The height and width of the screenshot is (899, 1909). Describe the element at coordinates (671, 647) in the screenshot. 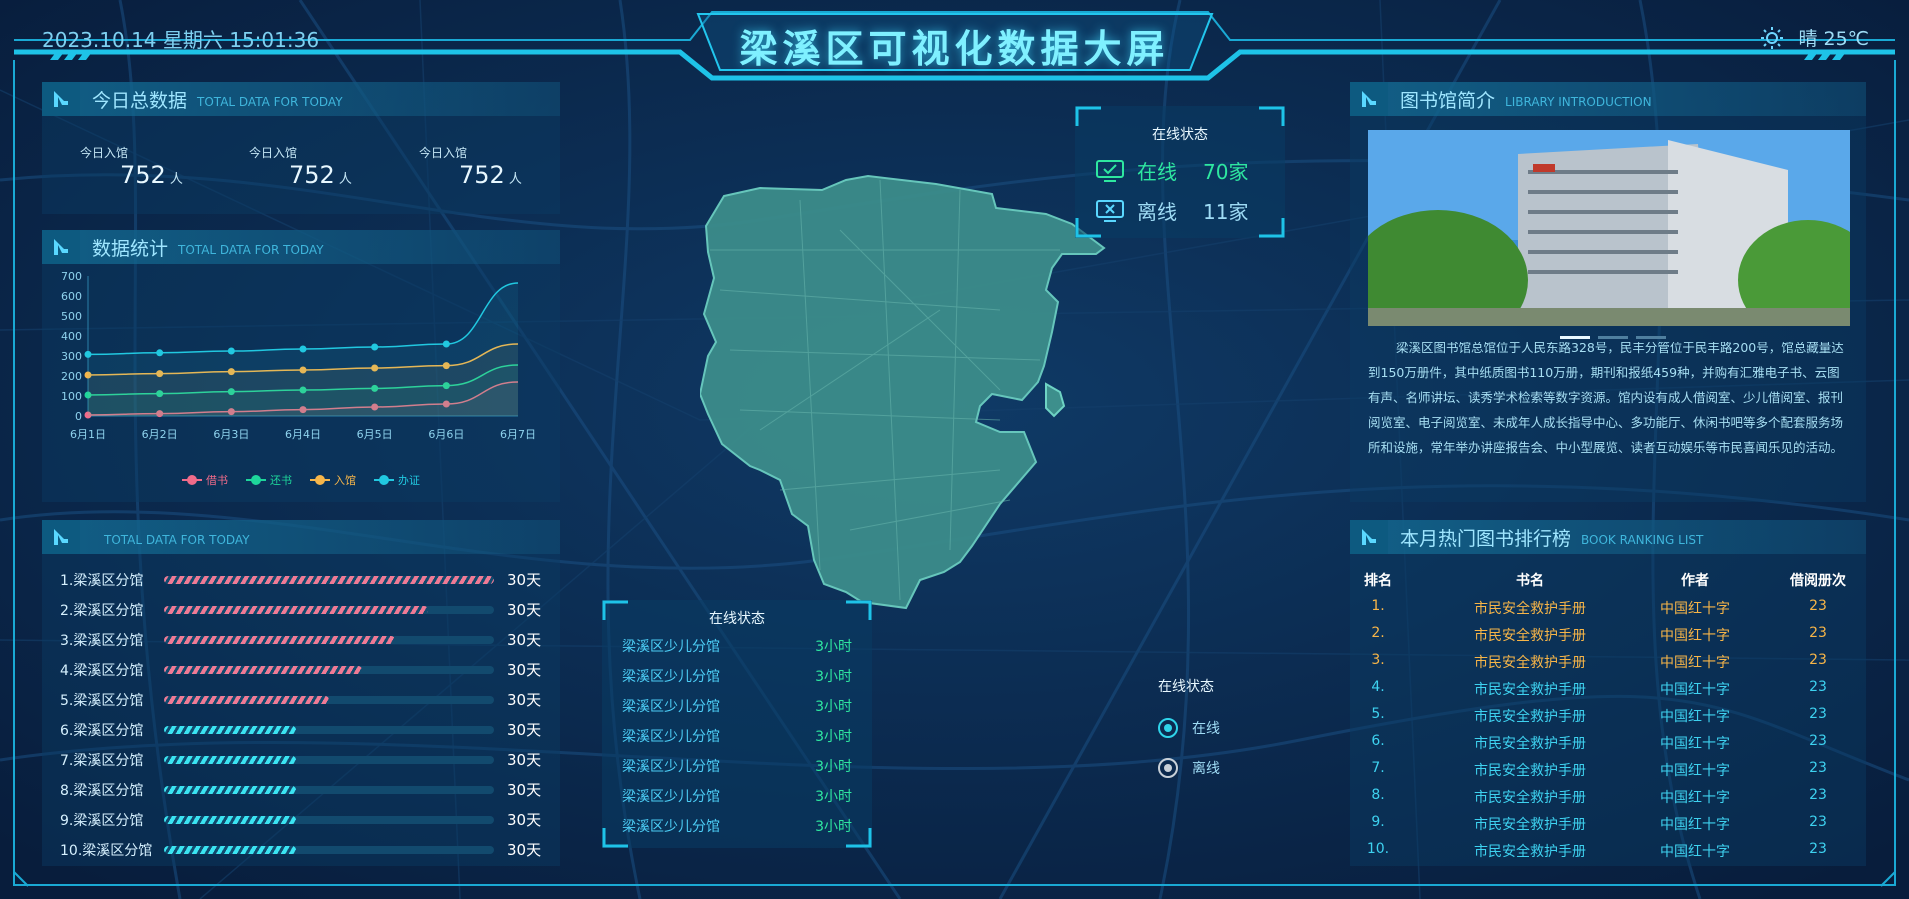

I see `branch-name: 梁溪区少儿分馆` at that location.